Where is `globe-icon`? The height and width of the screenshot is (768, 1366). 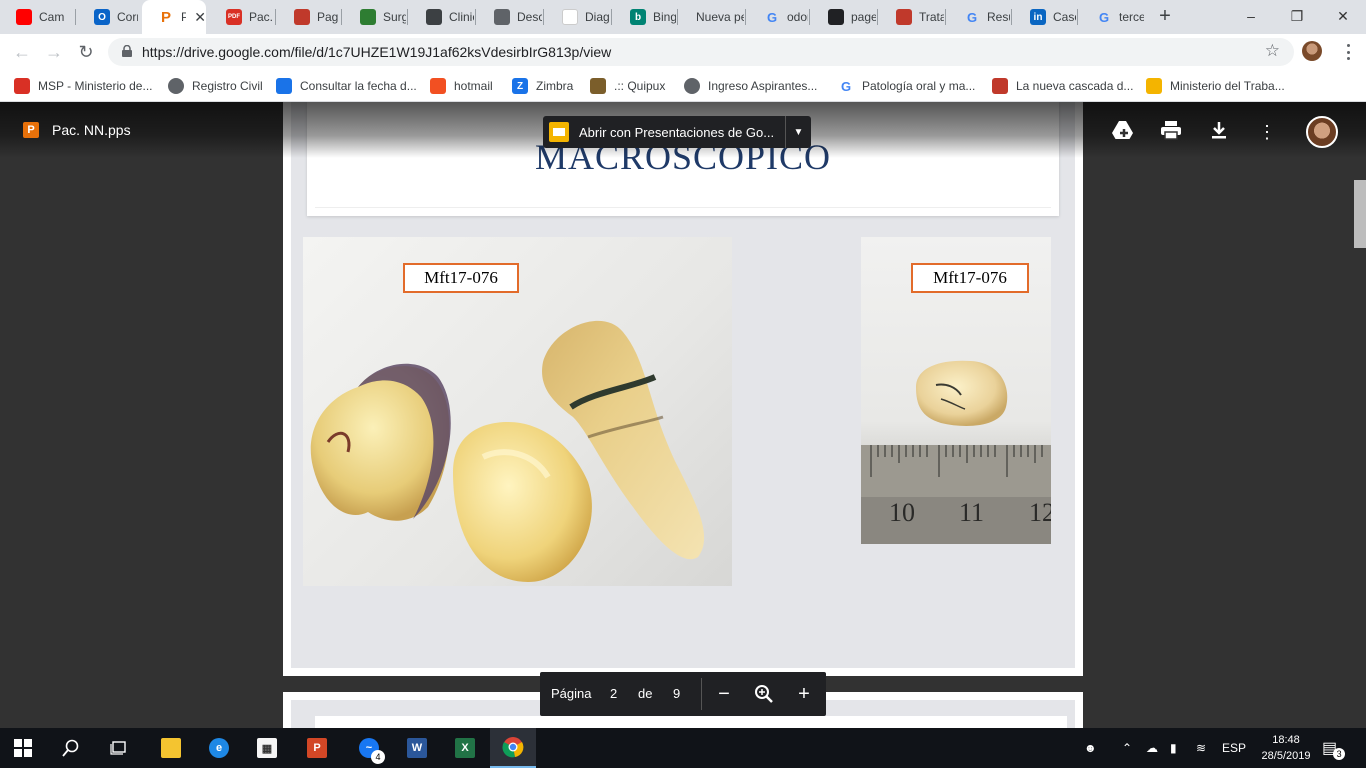
globe-icon is located at coordinates (502, 17).